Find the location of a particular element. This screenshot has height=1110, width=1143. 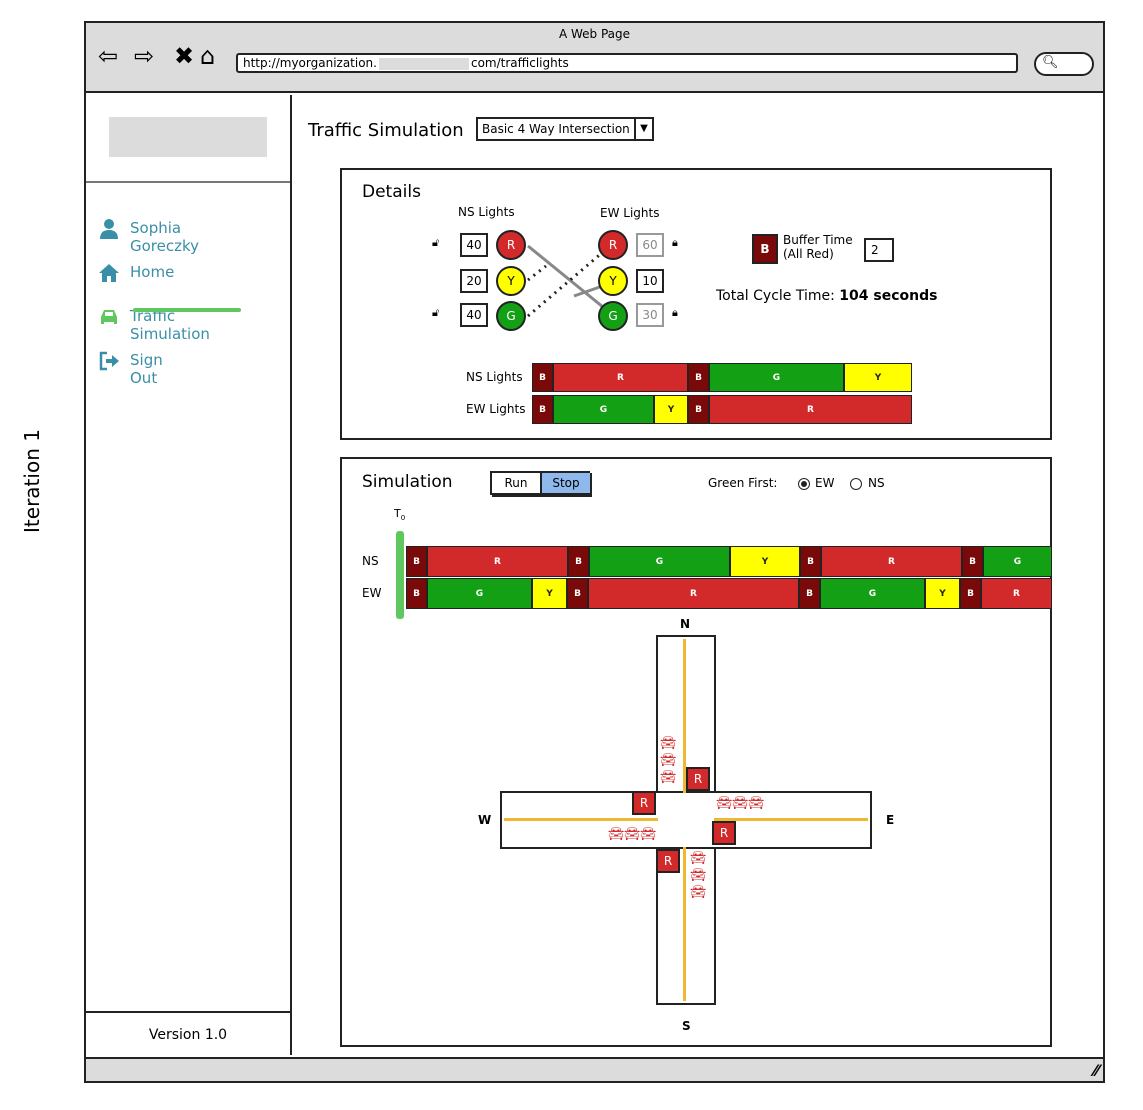

scenario-select: Basic 4 Way Intersection ▼ is located at coordinates (565, 129).